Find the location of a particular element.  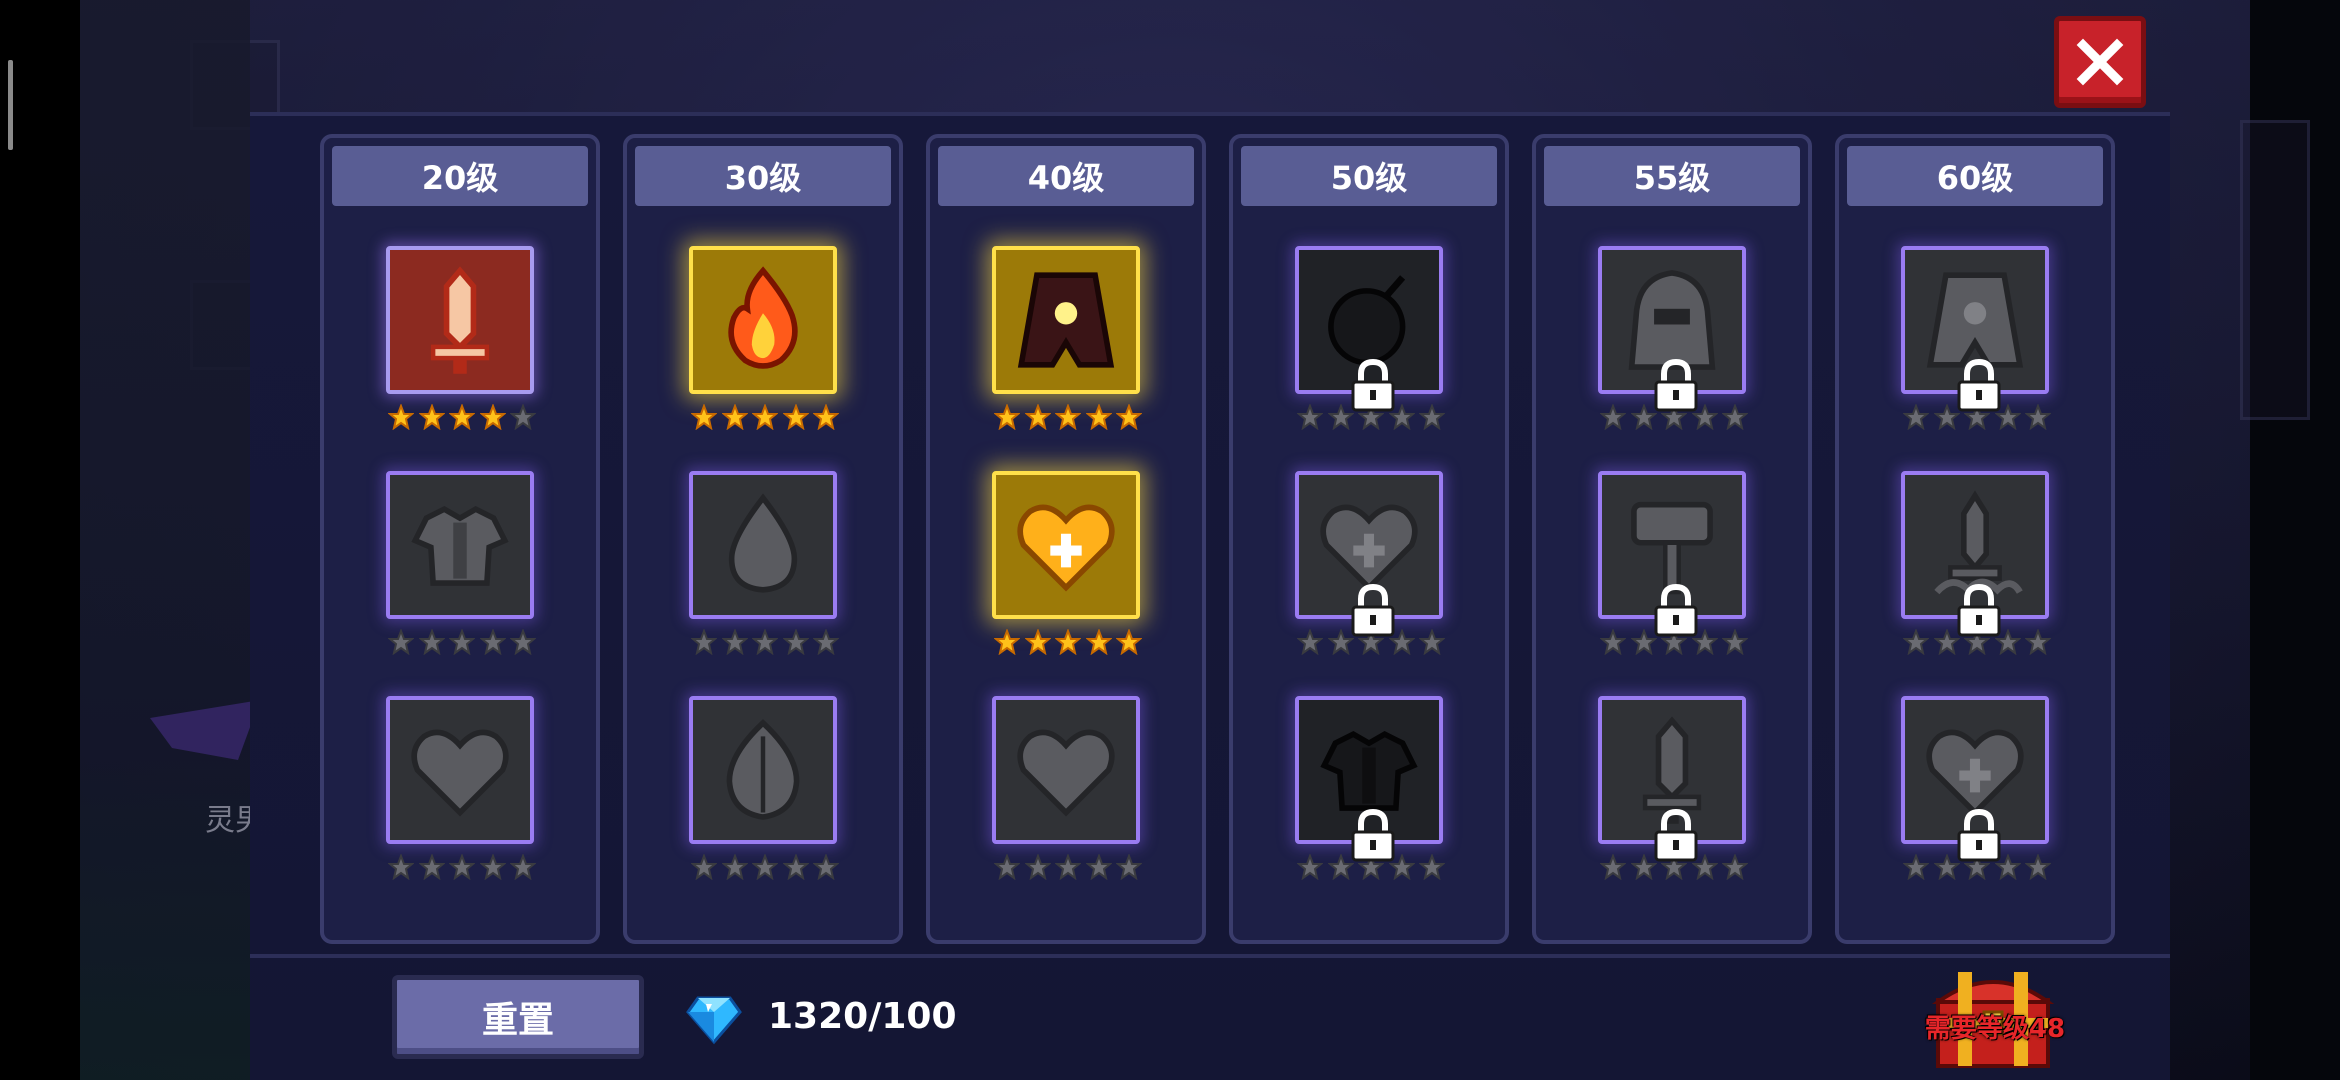

talent-column-3: 40级 is located at coordinates (1066, 539).